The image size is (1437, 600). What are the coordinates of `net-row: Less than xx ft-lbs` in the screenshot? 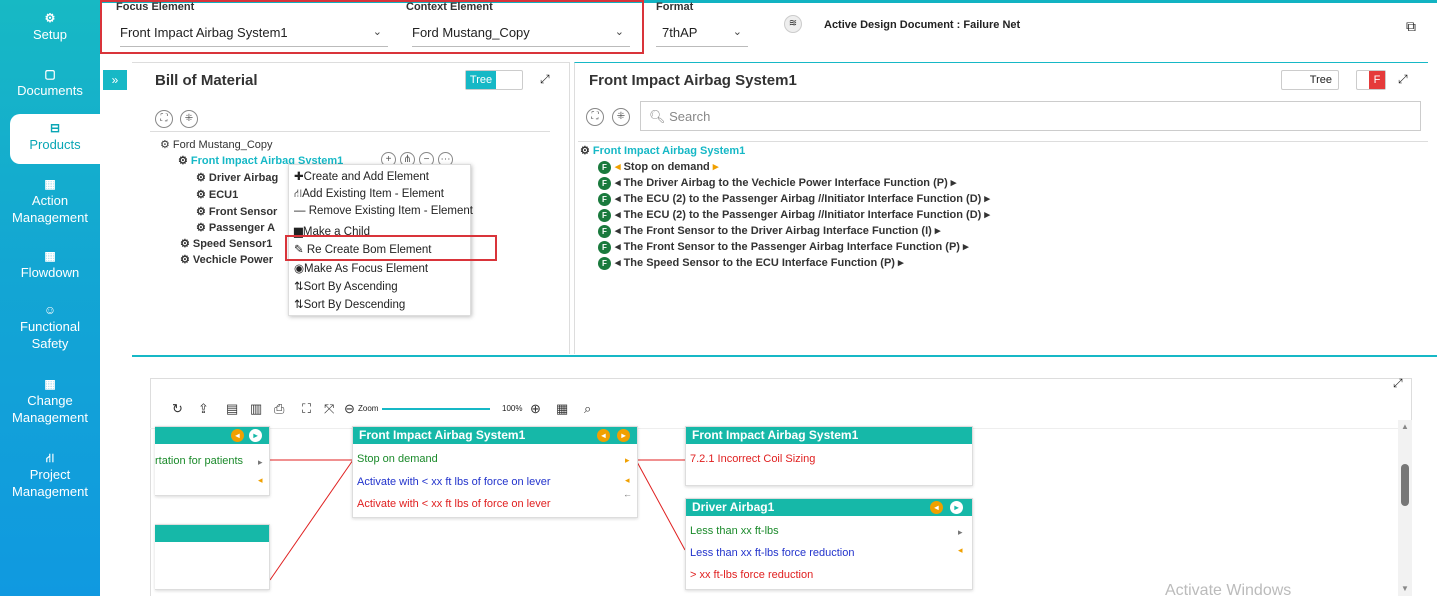 It's located at (734, 531).